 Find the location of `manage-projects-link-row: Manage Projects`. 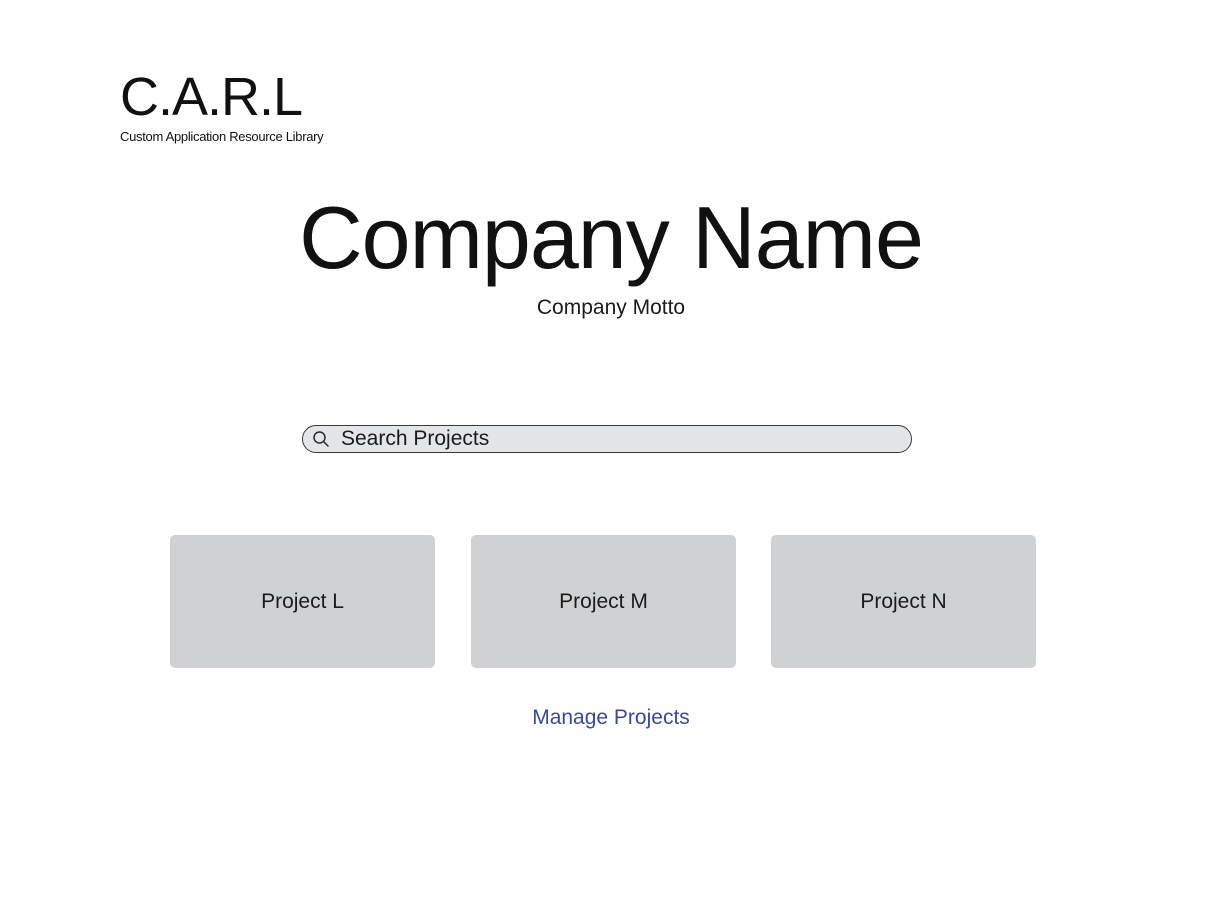

manage-projects-link-row: Manage Projects is located at coordinates (611, 718).